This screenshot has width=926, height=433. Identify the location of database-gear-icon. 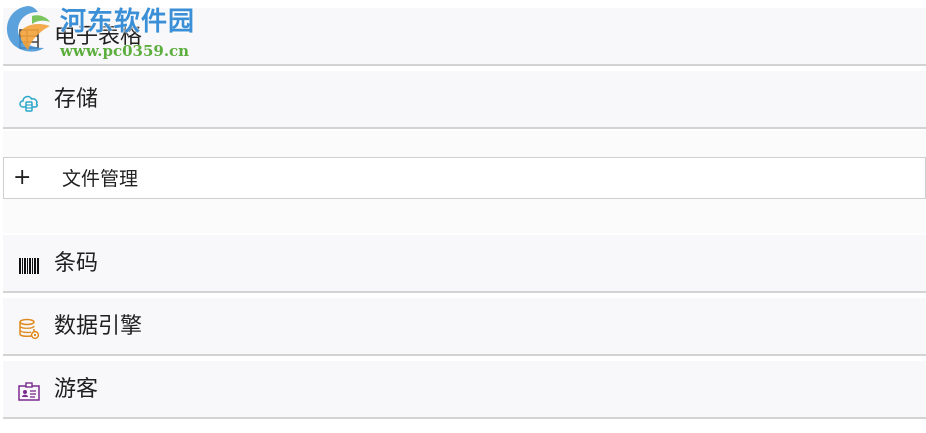
(29, 329).